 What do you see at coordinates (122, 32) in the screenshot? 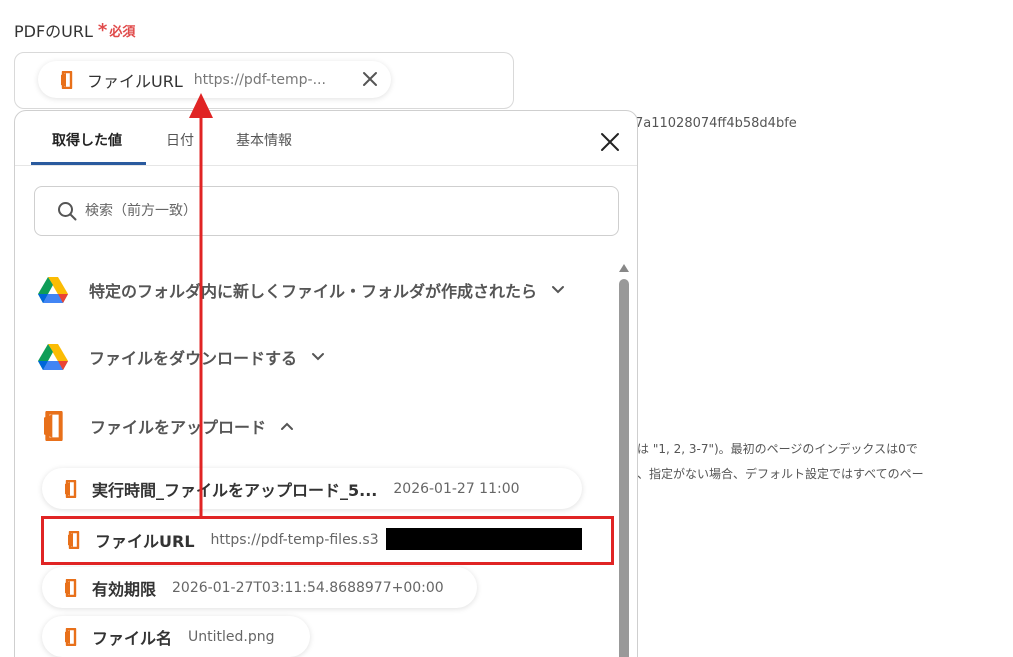
I see `required-text: 必須` at bounding box center [122, 32].